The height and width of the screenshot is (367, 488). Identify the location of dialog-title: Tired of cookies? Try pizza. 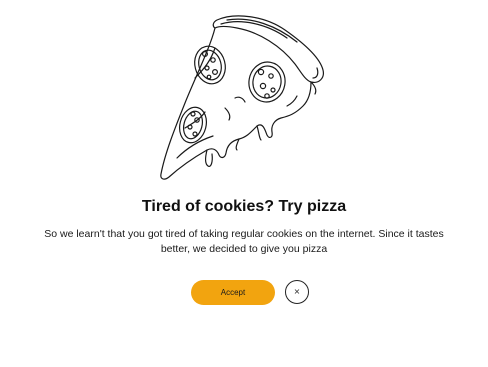
(244, 206).